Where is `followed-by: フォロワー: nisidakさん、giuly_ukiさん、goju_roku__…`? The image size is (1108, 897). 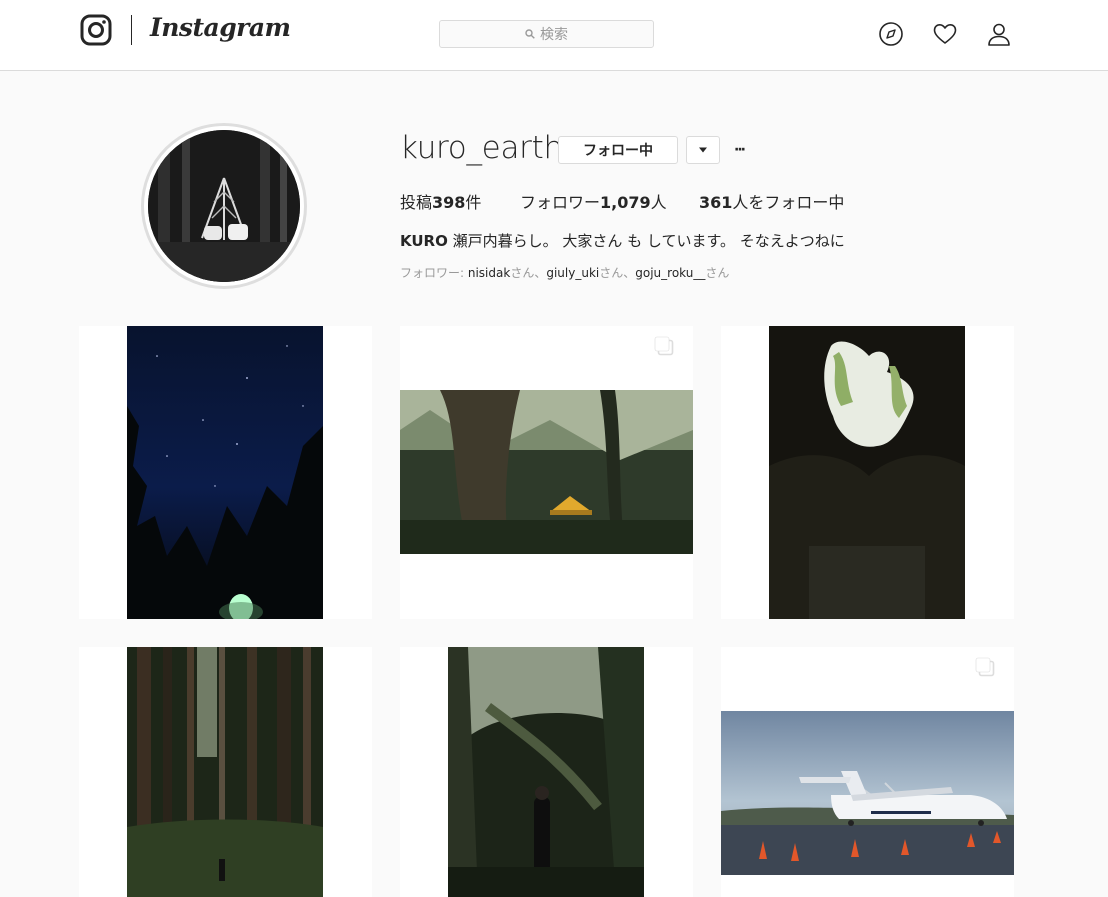
followed-by: フォロワー: nisidakさん、giuly_ukiさん、goju_roku__… is located at coordinates (564, 272).